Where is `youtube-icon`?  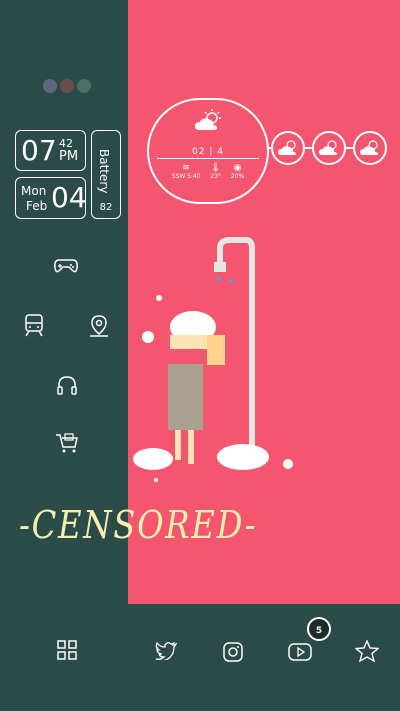
youtube-icon is located at coordinates (300, 652).